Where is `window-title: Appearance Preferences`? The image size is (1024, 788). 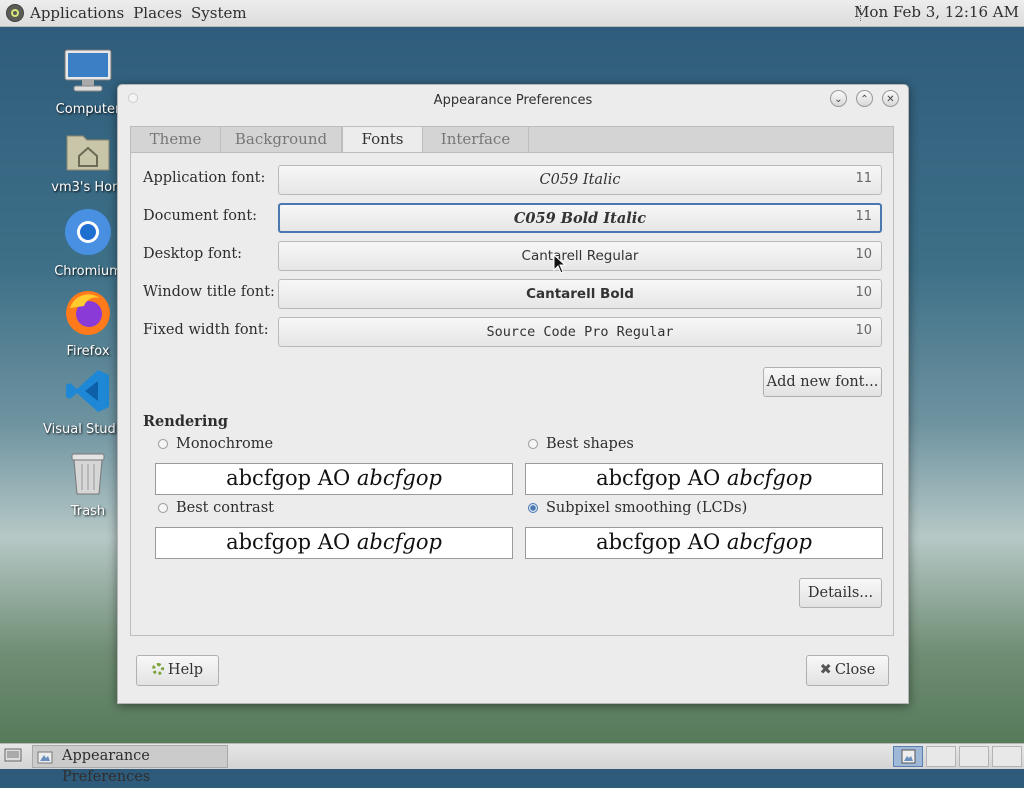 window-title: Appearance Preferences is located at coordinates (513, 100).